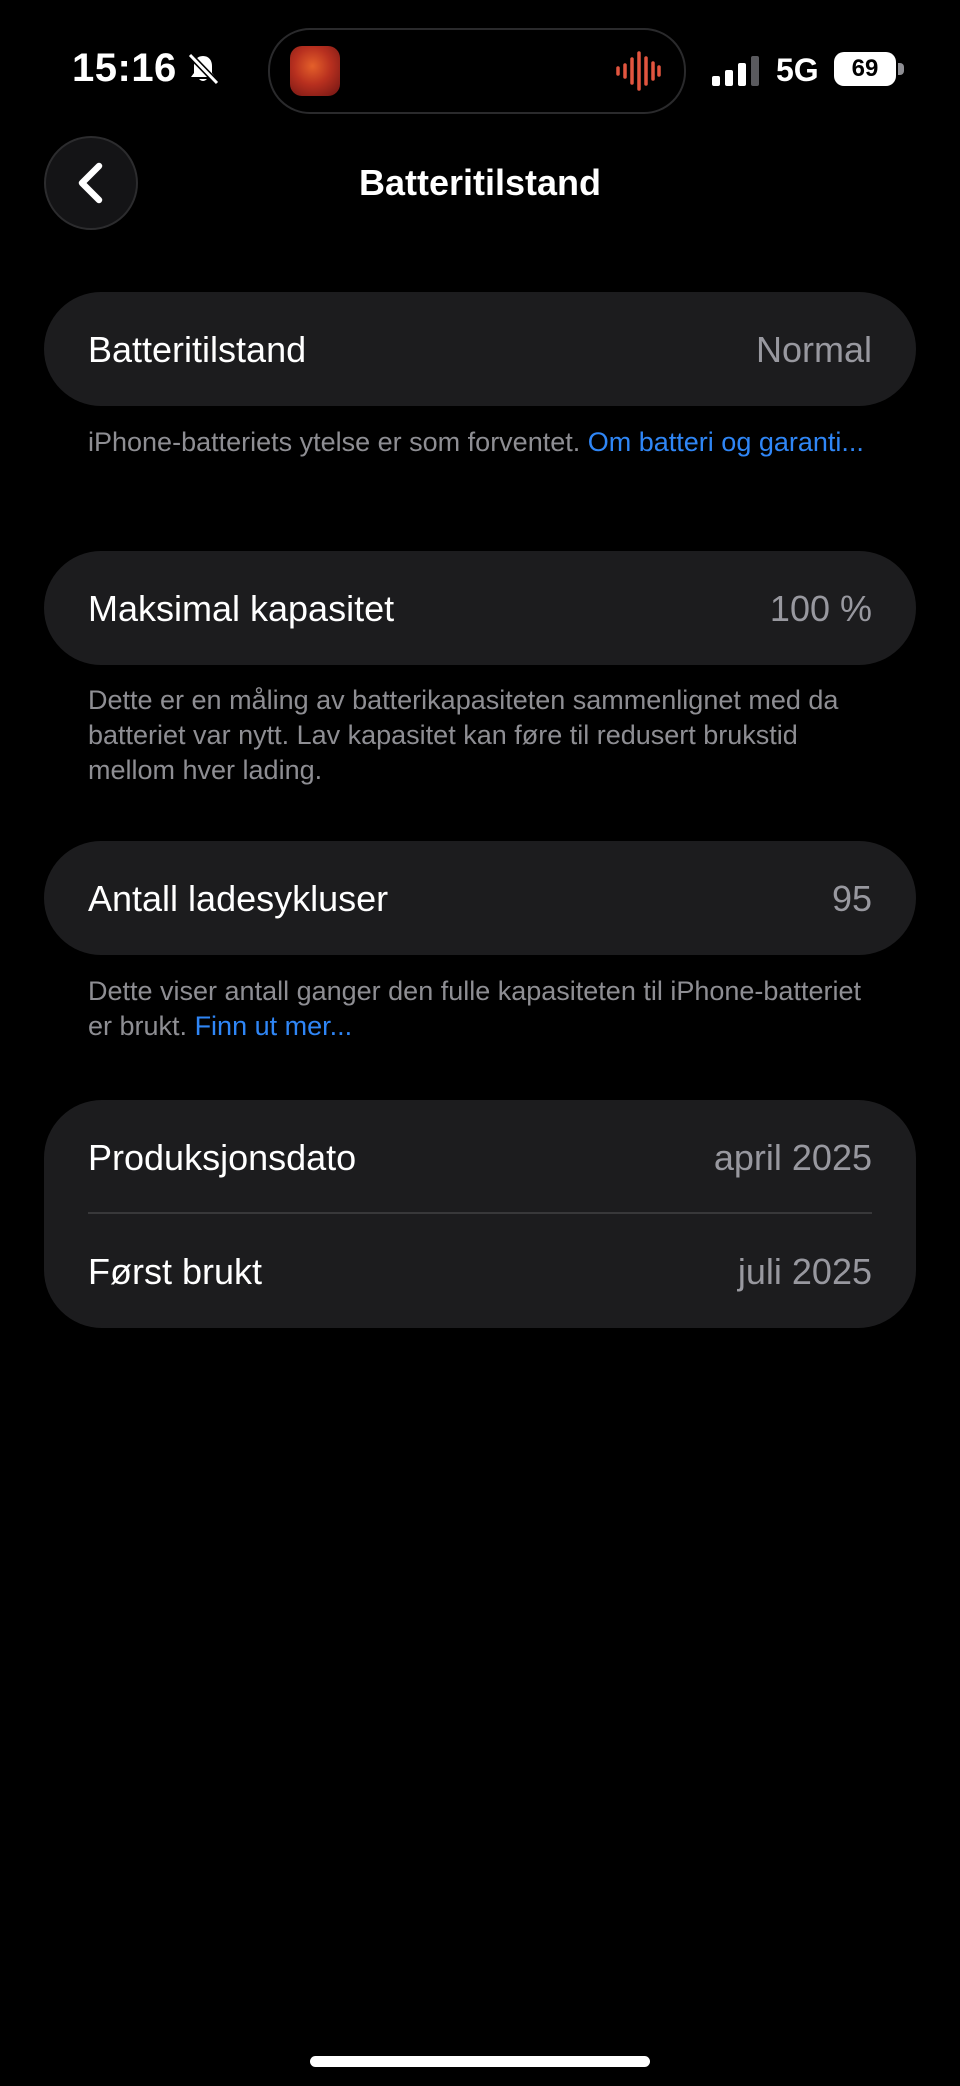 This screenshot has width=960, height=2086. Describe the element at coordinates (804, 1271) in the screenshot. I see `first-use-value: juli 2025` at that location.